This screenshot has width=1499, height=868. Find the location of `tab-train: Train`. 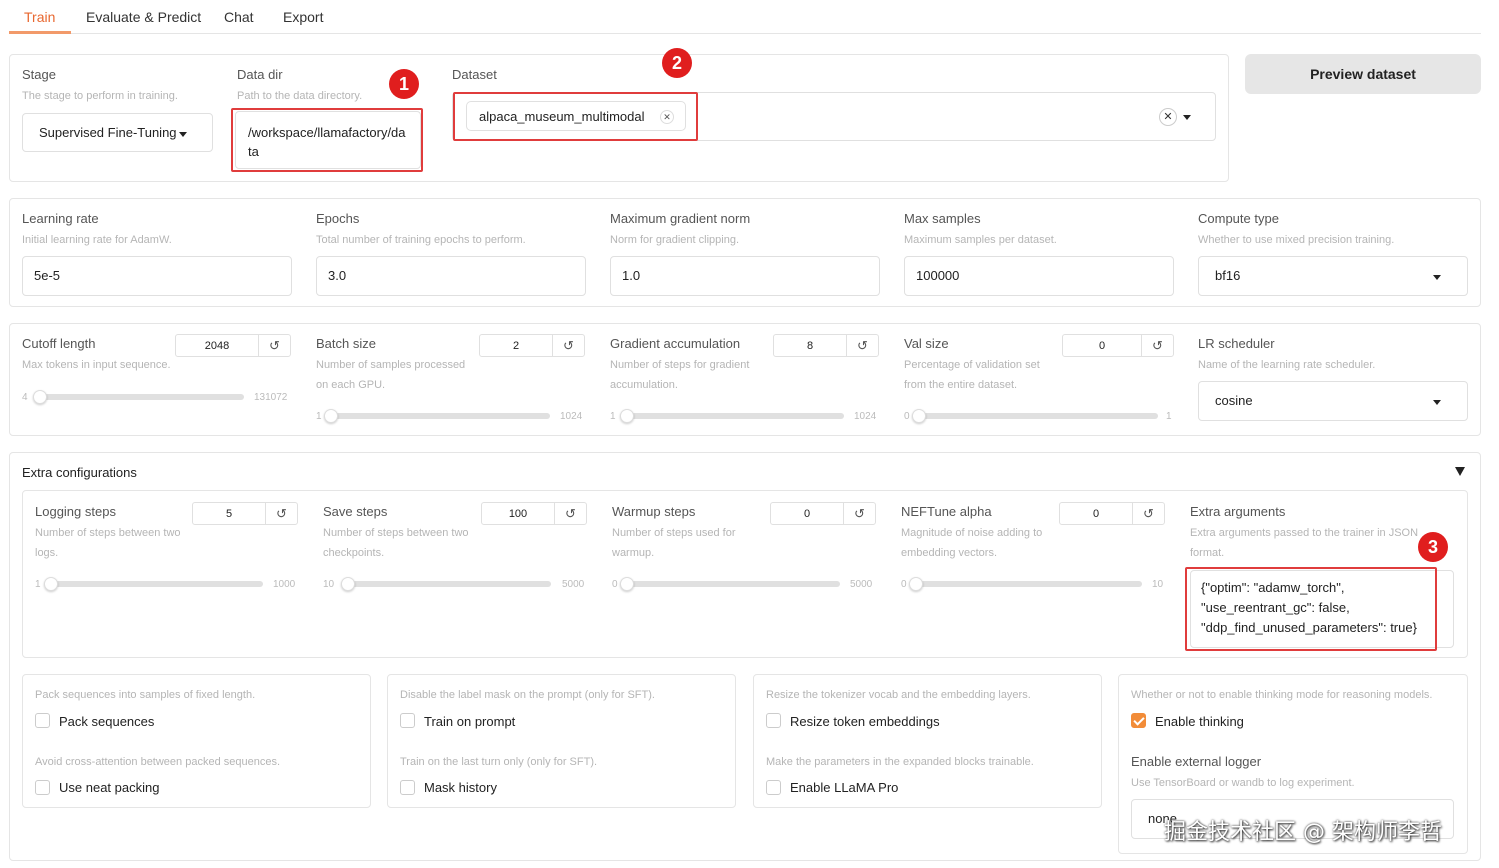

tab-train: Train is located at coordinates (39, 21).